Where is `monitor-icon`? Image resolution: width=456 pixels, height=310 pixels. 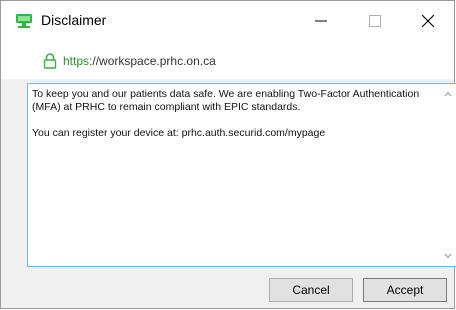
monitor-icon is located at coordinates (24, 21).